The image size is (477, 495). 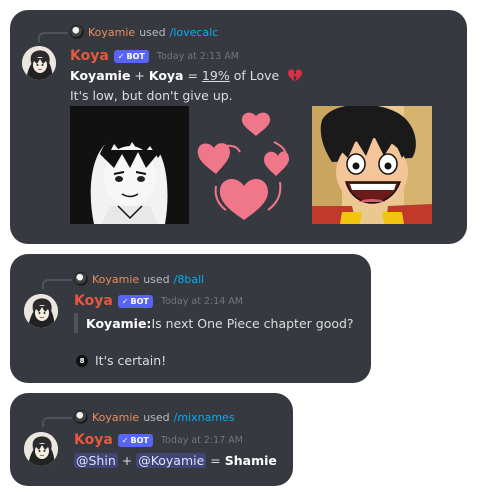 What do you see at coordinates (246, 165) in the screenshot?
I see `hearts-icon` at bounding box center [246, 165].